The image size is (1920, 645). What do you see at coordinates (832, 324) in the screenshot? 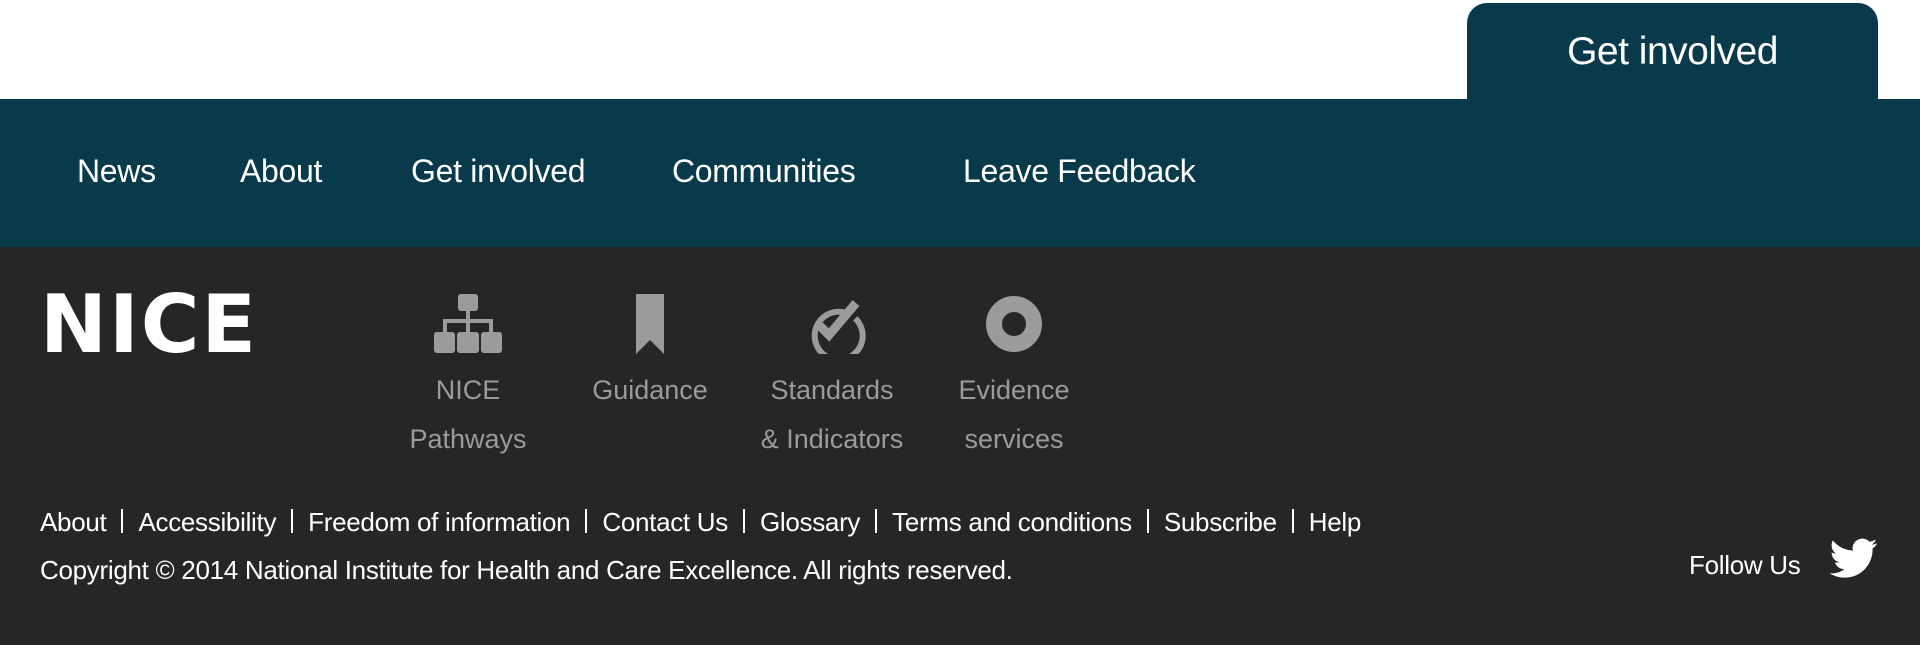
I see `check-circle-icon` at bounding box center [832, 324].